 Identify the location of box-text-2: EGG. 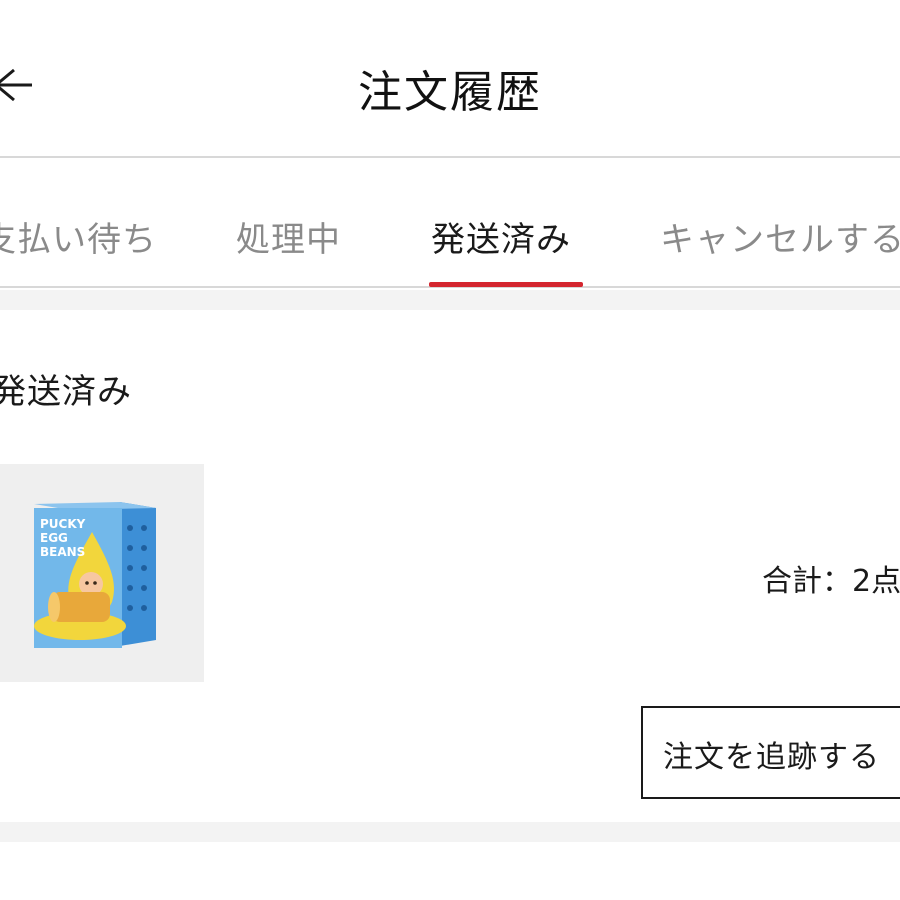
(54, 538).